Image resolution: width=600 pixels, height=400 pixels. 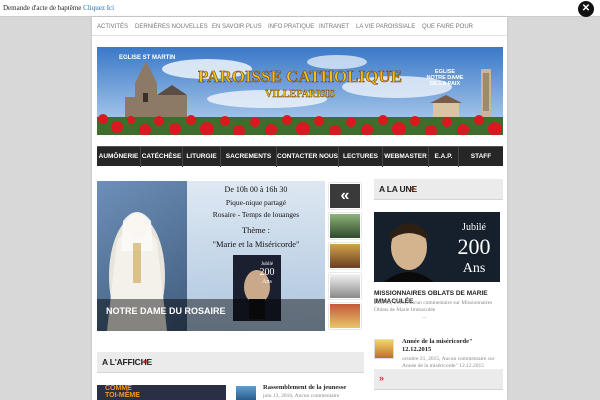 I want to click on slider-theme: "Marie et la Miséricorde", so click(x=256, y=244).